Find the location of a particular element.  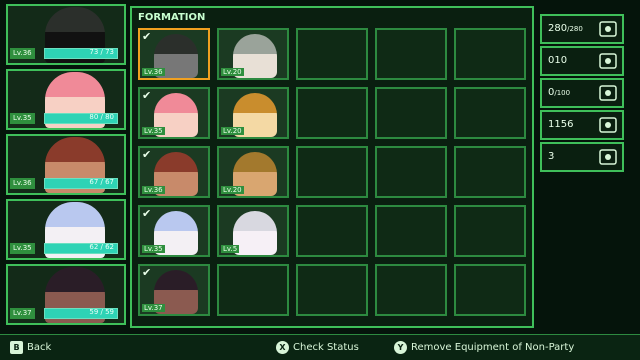

remove-equipment-button: Y Remove Equipment of Non-Party is located at coordinates (484, 347).